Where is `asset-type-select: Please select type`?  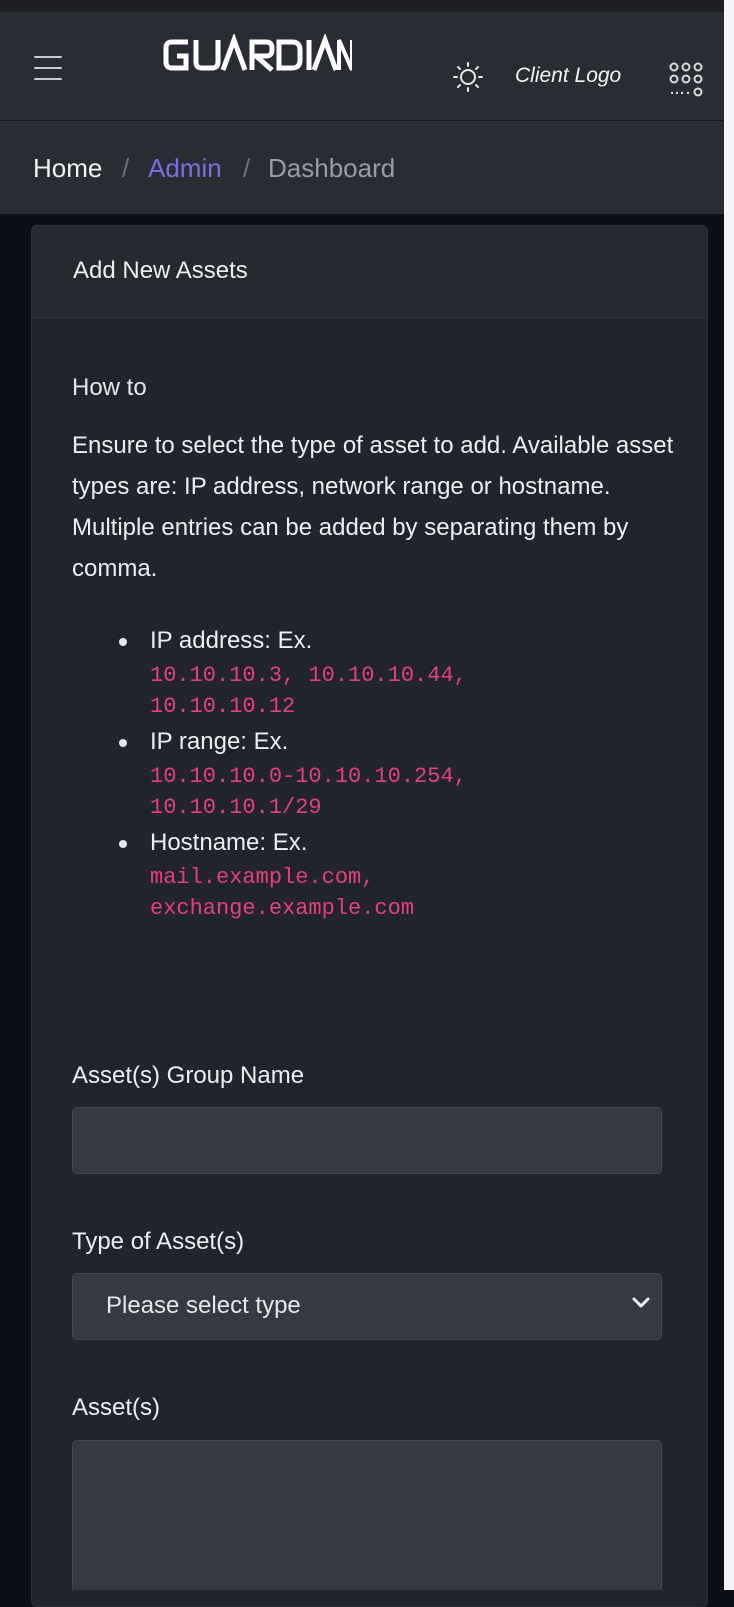
asset-type-select: Please select type is located at coordinates (367, 1306).